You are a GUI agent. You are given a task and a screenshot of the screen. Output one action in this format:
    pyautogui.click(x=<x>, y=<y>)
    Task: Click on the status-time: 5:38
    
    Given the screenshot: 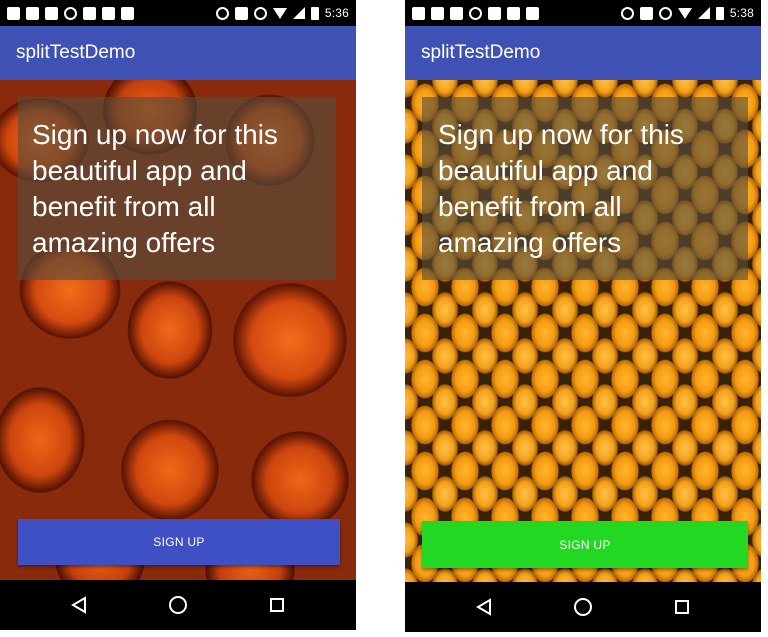 What is the action you would take?
    pyautogui.click(x=741, y=13)
    